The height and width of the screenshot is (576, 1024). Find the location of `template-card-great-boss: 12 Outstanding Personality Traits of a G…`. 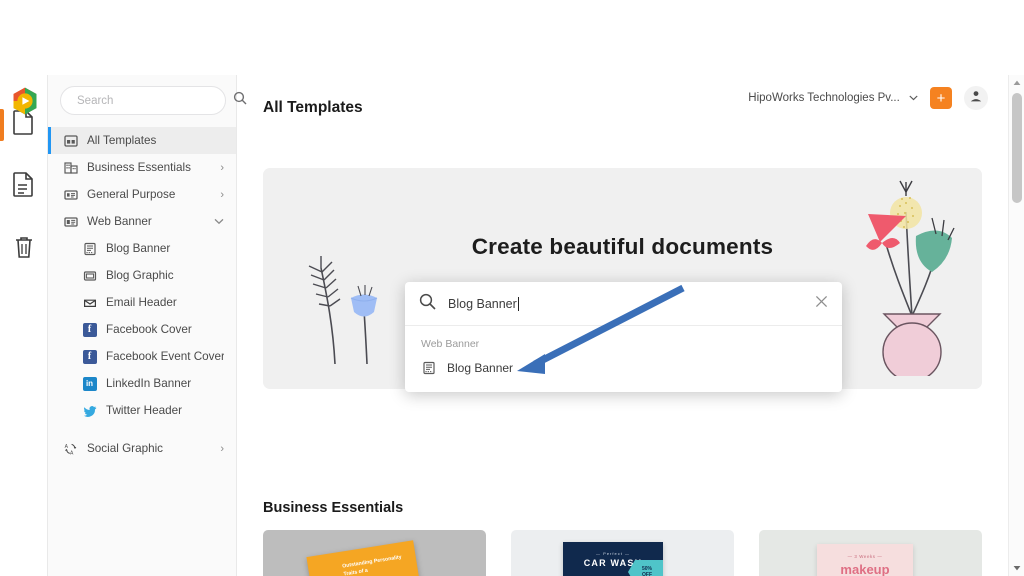

template-card-great-boss: 12 Outstanding Personality Traits of a G… is located at coordinates (374, 553).